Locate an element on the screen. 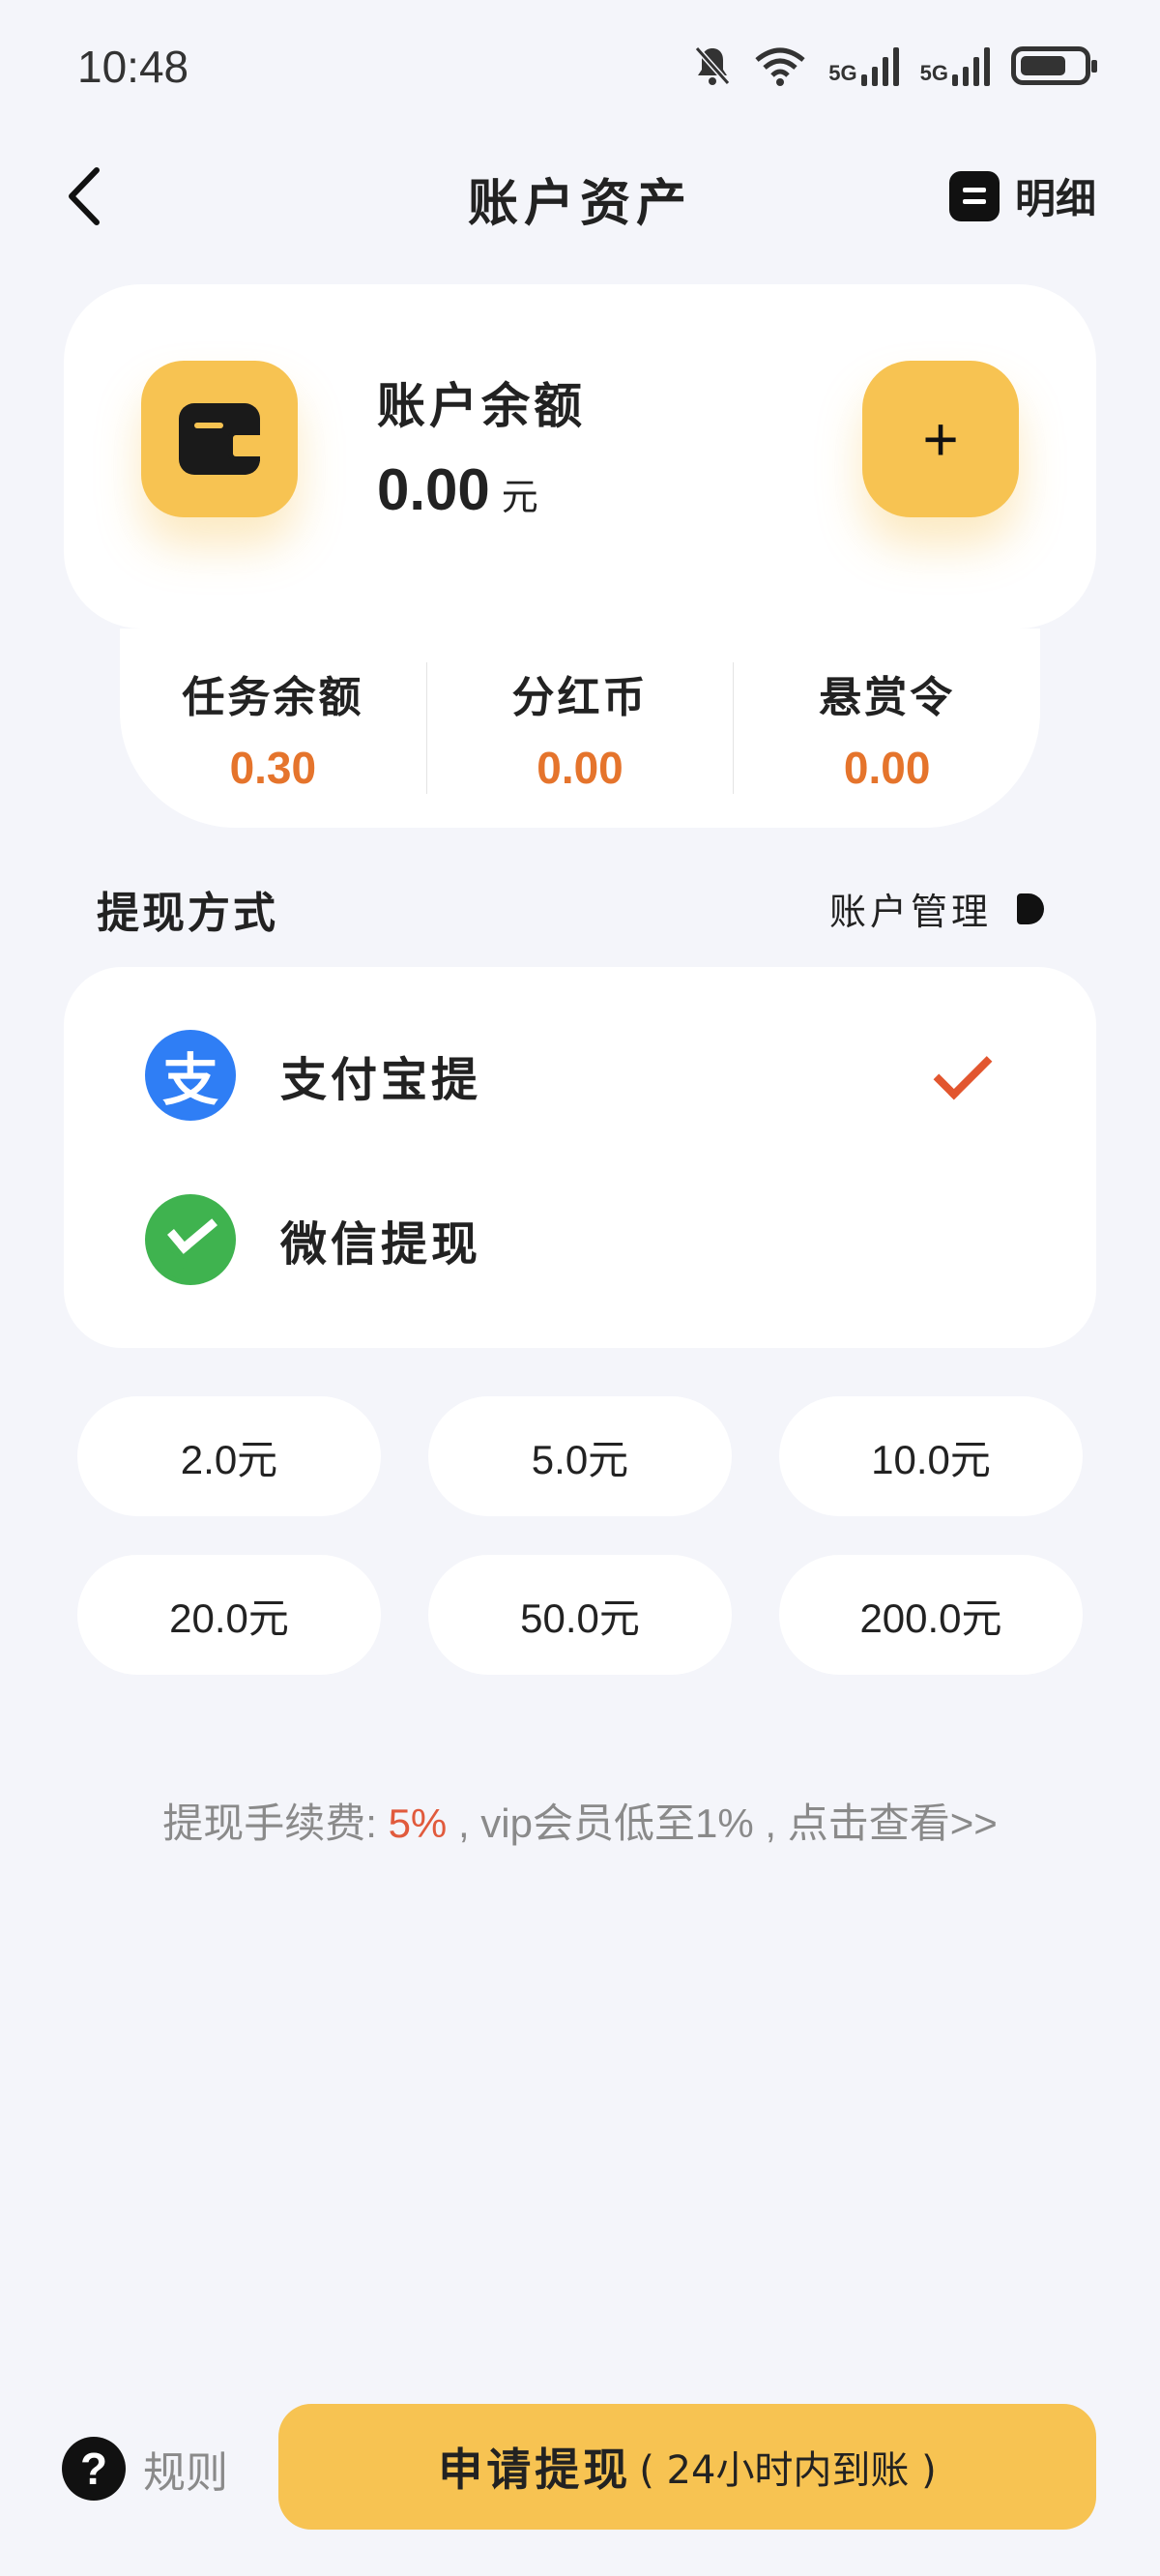  status-icons: 5G 5G is located at coordinates (895, 65).